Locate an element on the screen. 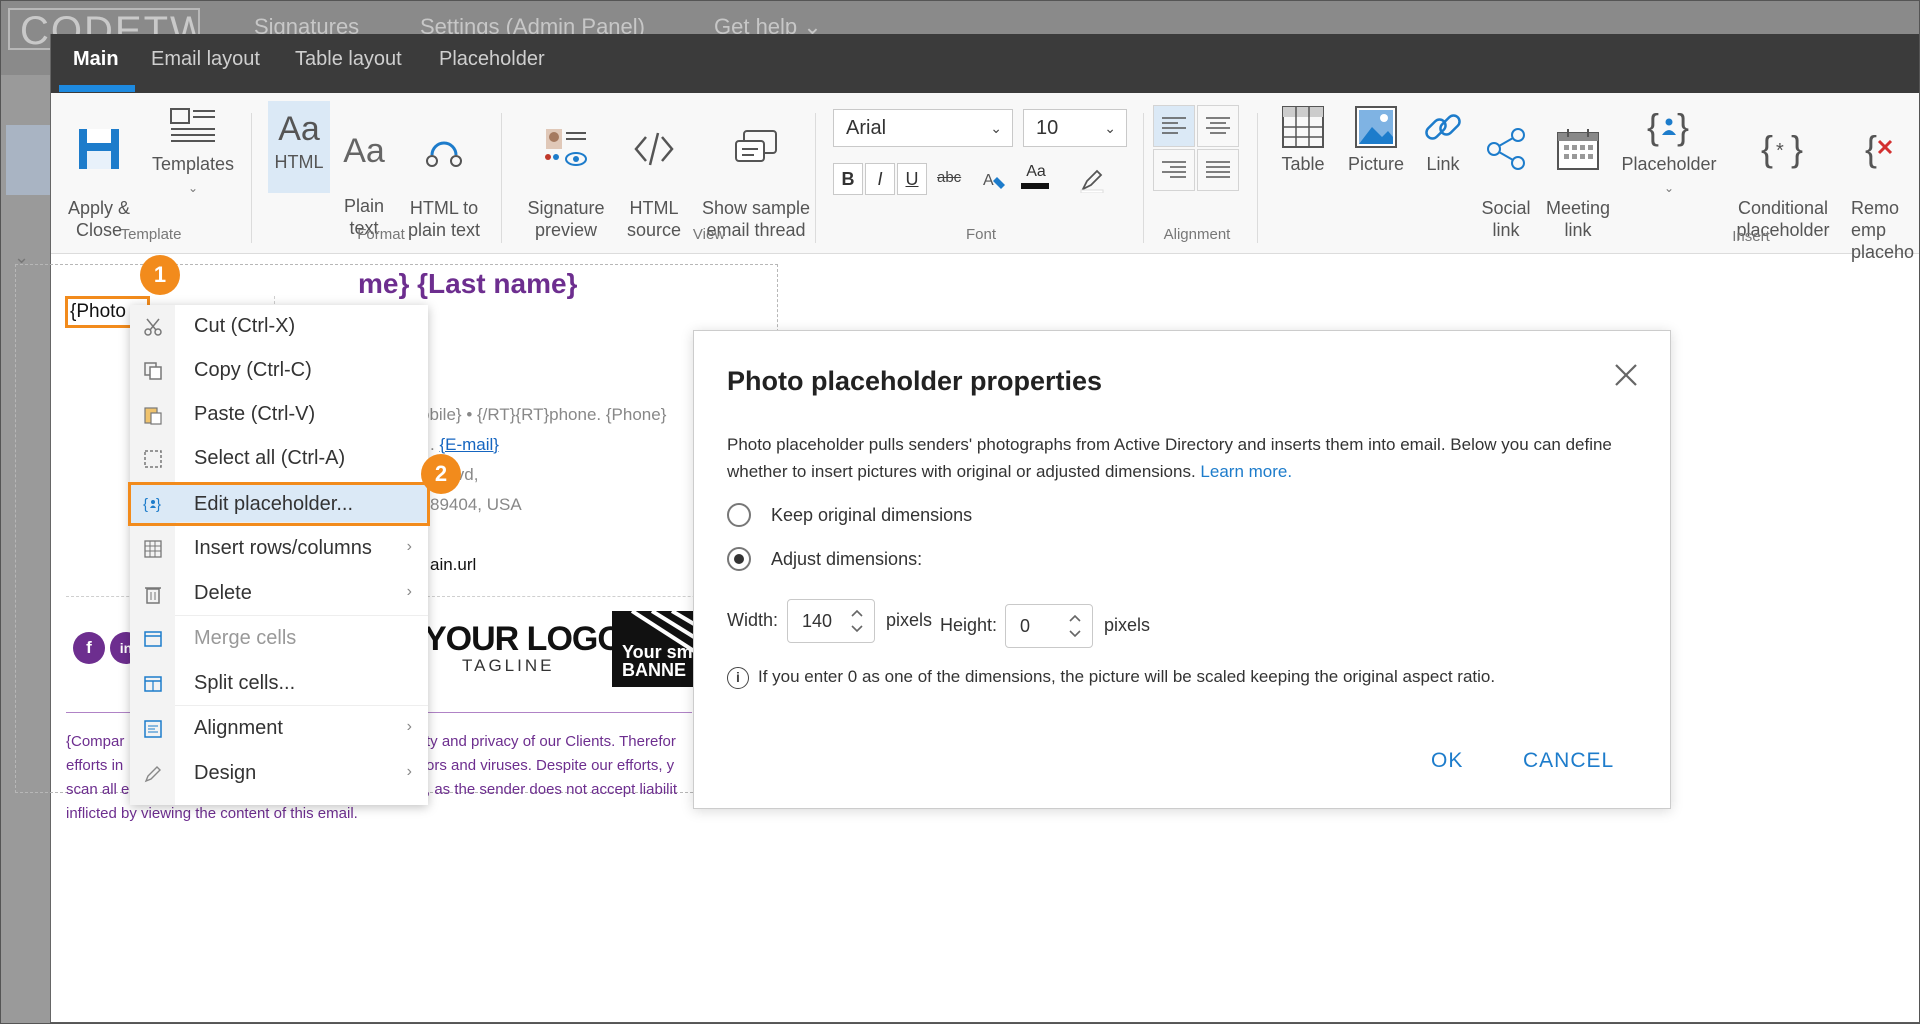  italic-button: I is located at coordinates (880, 179).